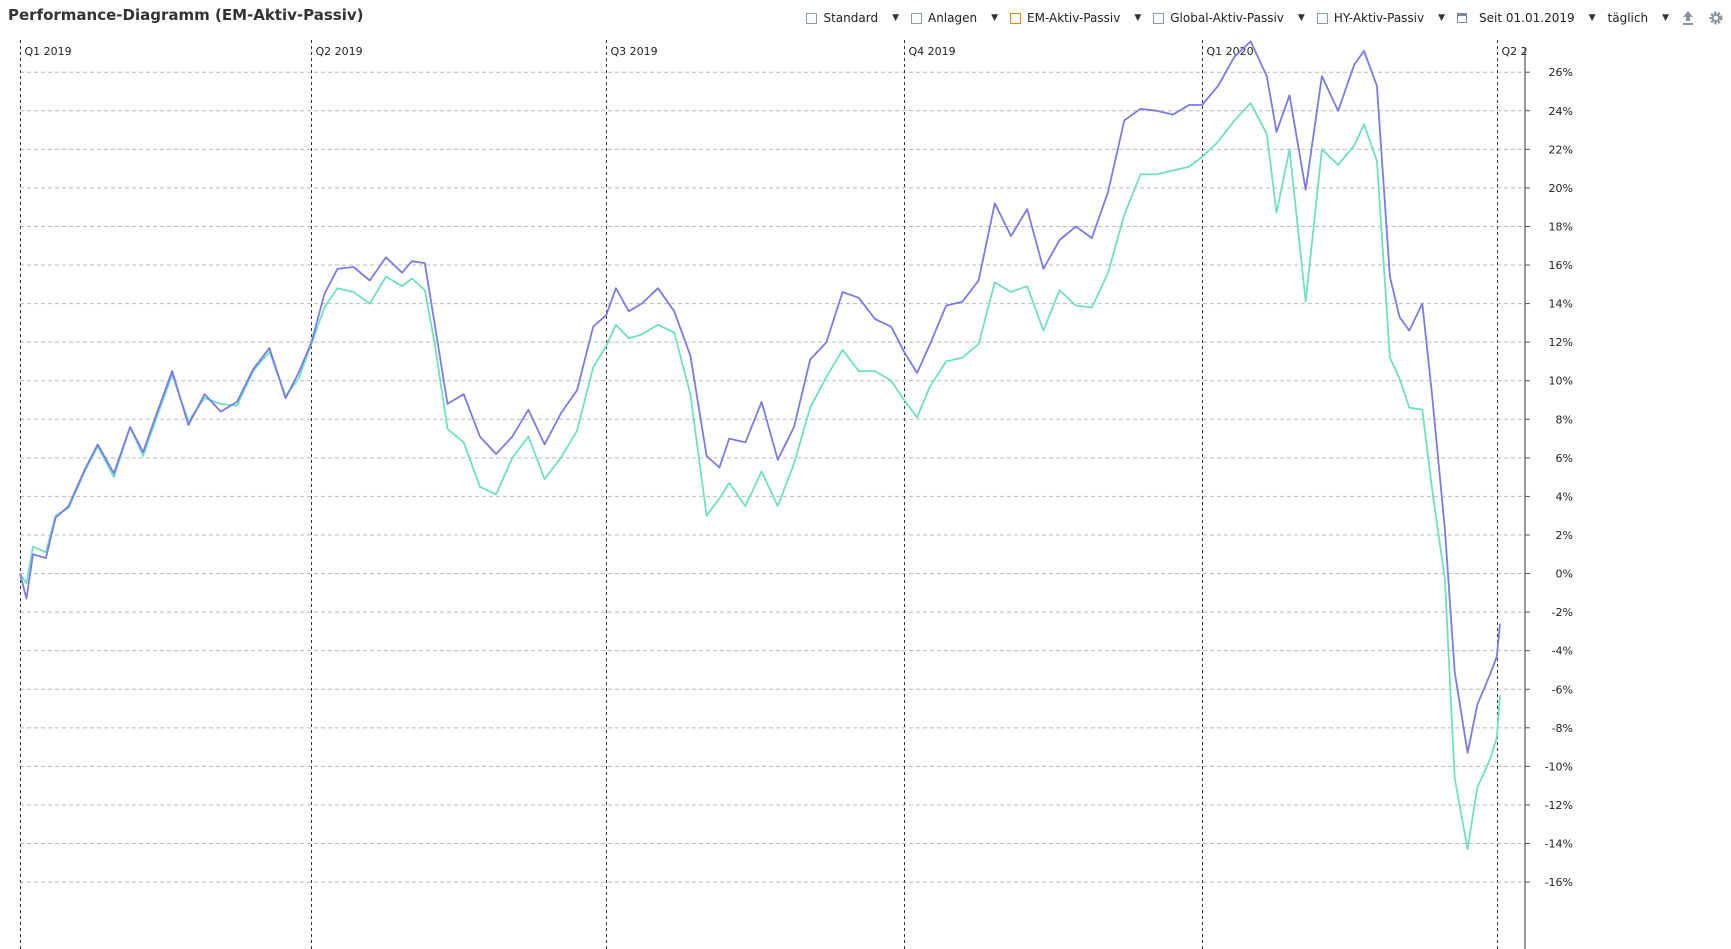 The height and width of the screenshot is (949, 1731). I want to click on y-tick-label: 20%, so click(1561, 188).